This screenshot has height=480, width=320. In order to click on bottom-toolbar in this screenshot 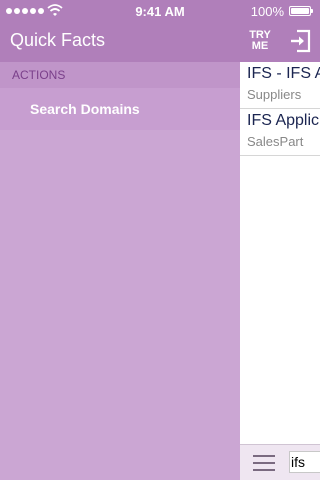, I will do `click(280, 462)`.